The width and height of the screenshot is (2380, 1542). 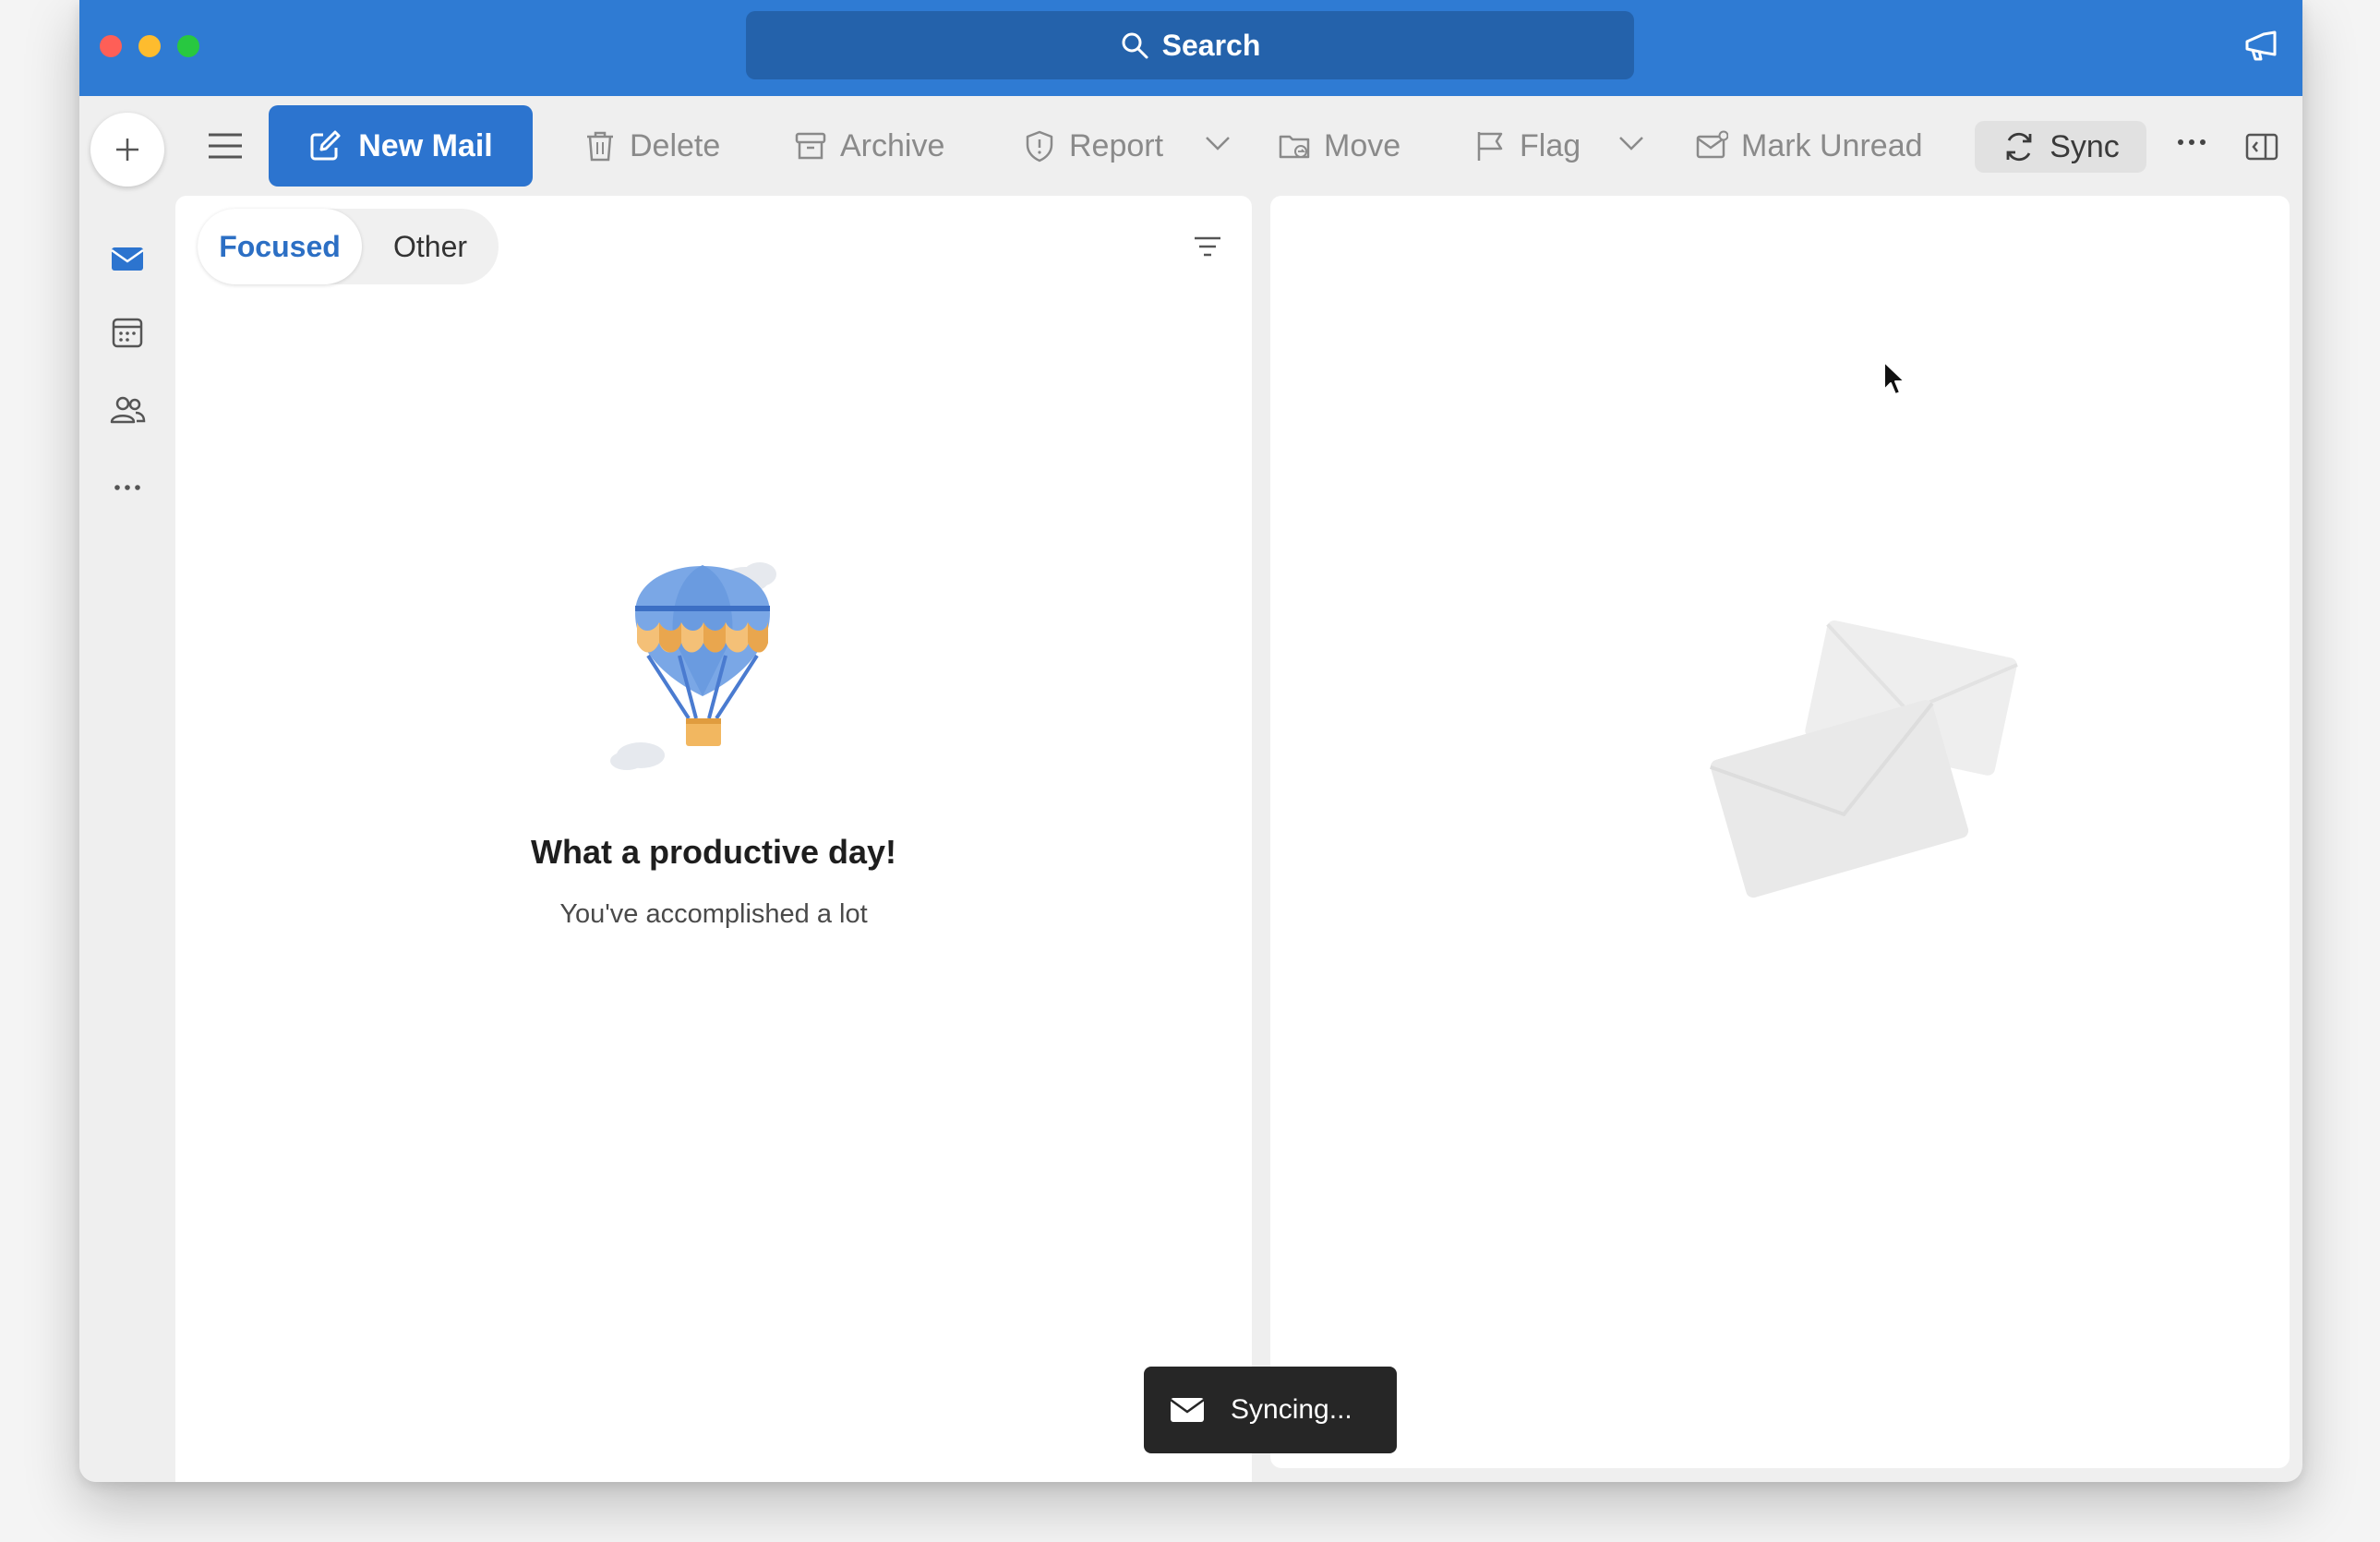 I want to click on archive-button: Archive, so click(x=869, y=146).